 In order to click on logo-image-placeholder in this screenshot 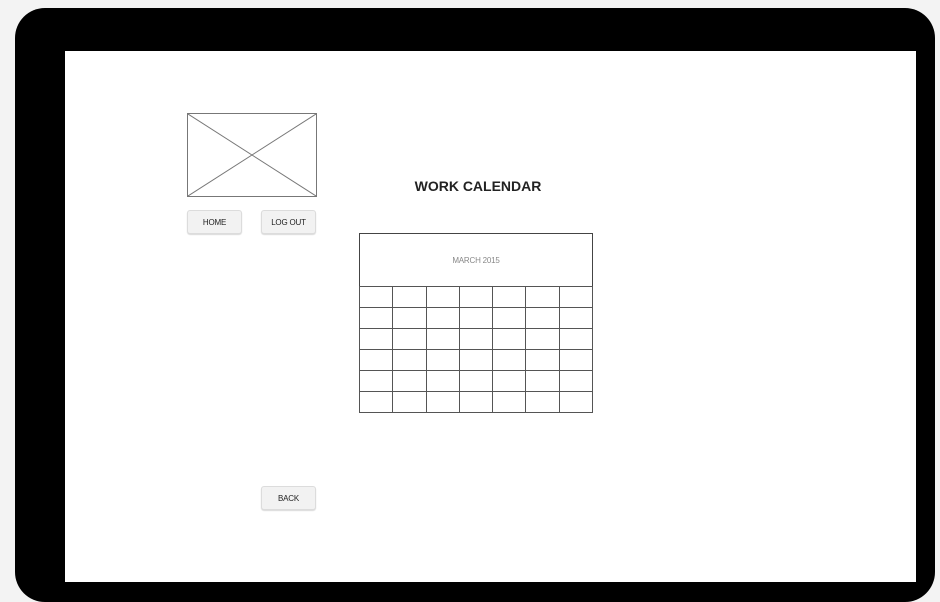, I will do `click(252, 155)`.